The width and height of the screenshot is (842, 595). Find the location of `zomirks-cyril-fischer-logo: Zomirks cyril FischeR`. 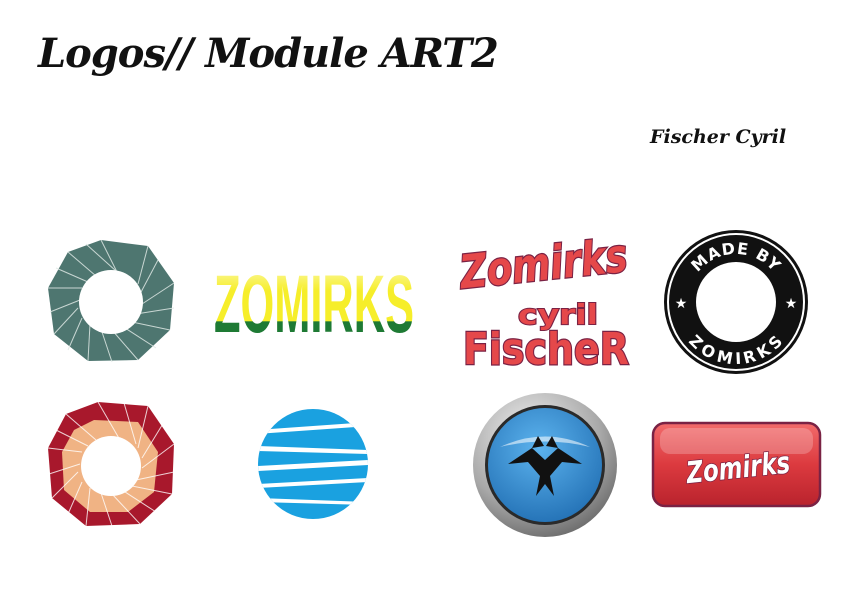

zomirks-cyril-fischer-logo: Zomirks cyril FischeR is located at coordinates (545, 301).